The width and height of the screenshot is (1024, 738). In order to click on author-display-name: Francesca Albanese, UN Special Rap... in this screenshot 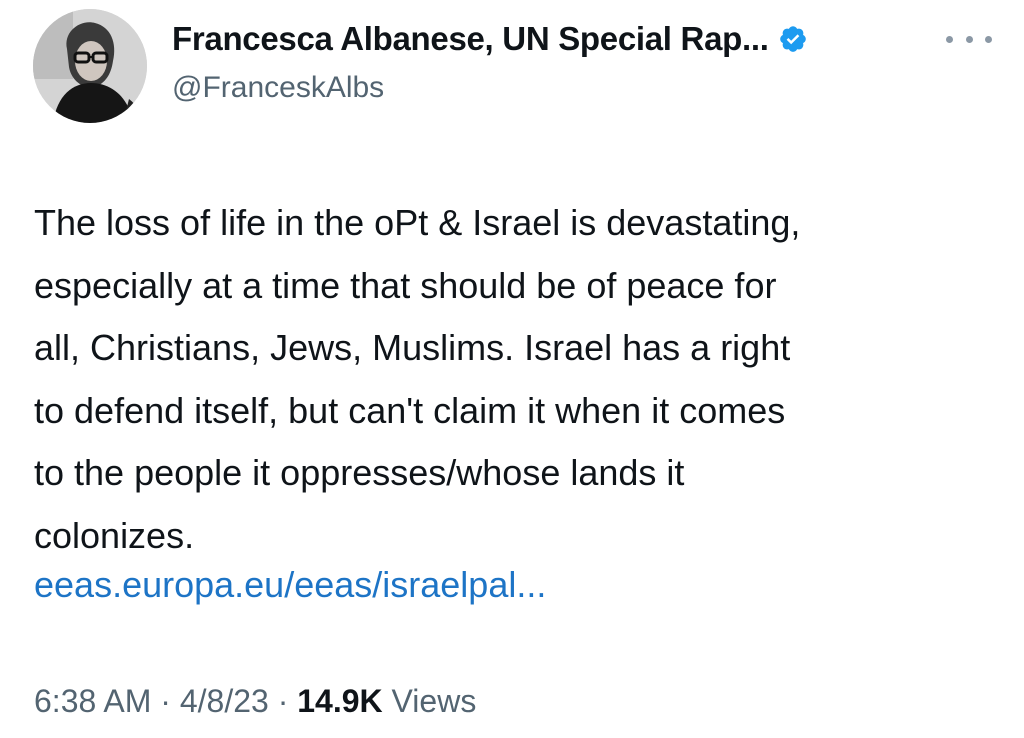, I will do `click(470, 39)`.